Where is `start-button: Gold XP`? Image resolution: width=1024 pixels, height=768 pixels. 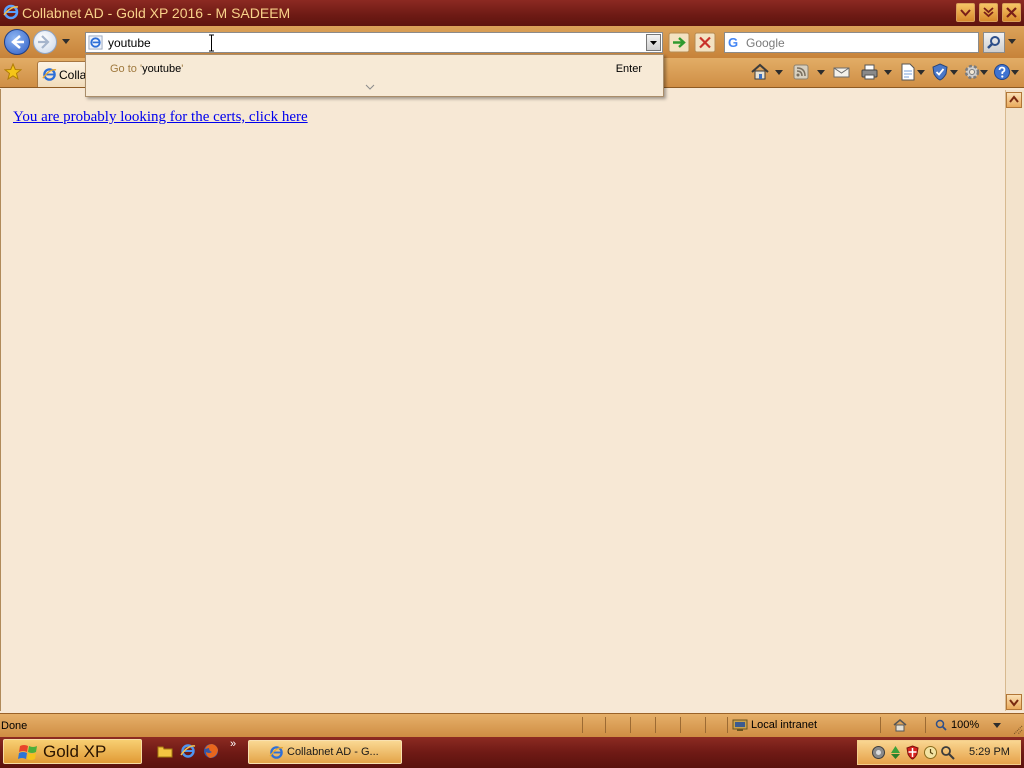 start-button: Gold XP is located at coordinates (72, 751).